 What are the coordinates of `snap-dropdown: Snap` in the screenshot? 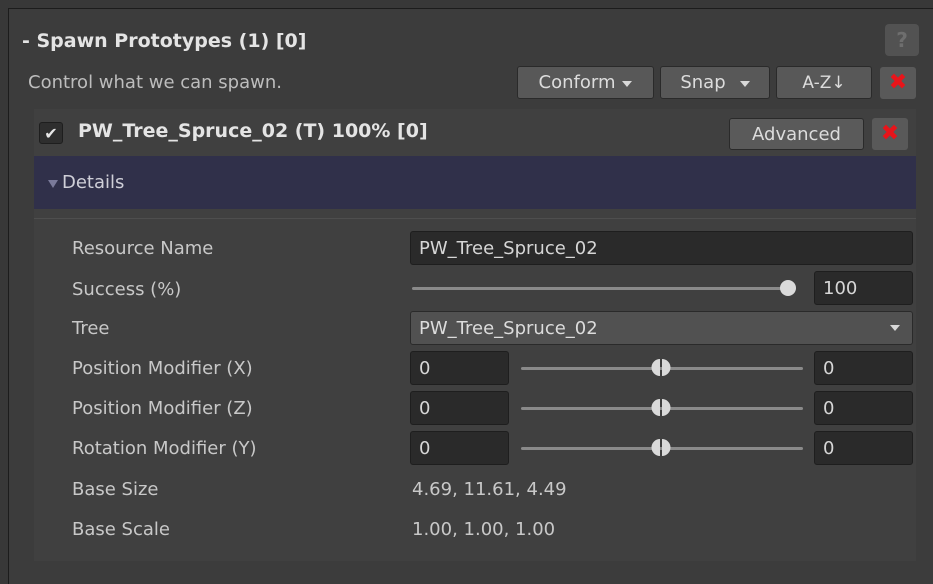 It's located at (715, 82).